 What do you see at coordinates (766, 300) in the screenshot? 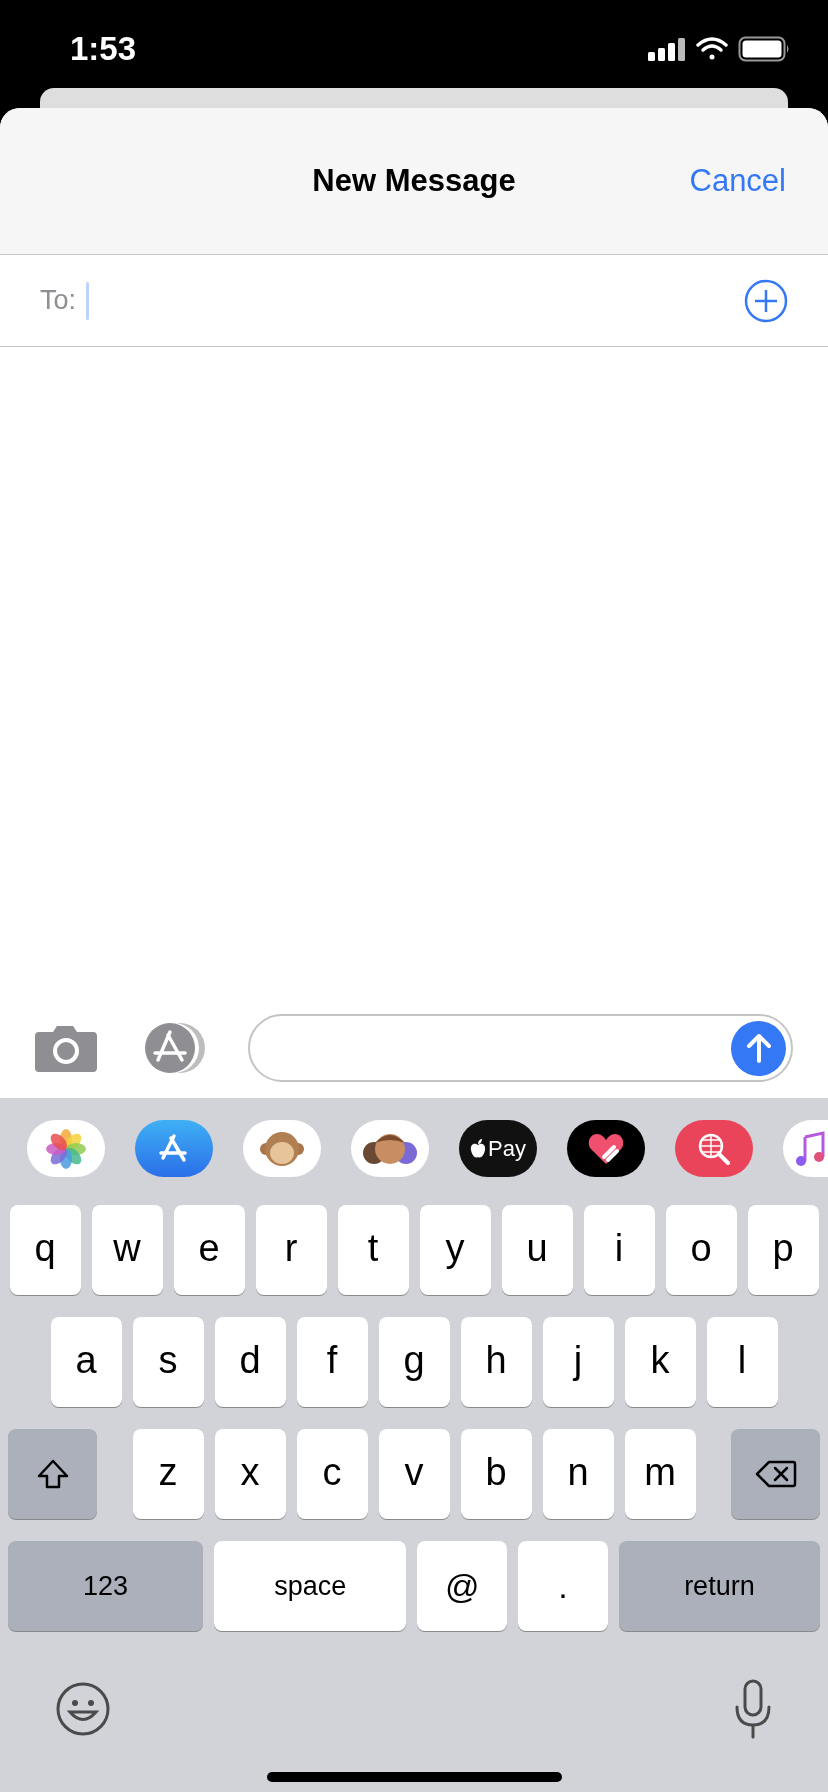
I see `add-icon` at bounding box center [766, 300].